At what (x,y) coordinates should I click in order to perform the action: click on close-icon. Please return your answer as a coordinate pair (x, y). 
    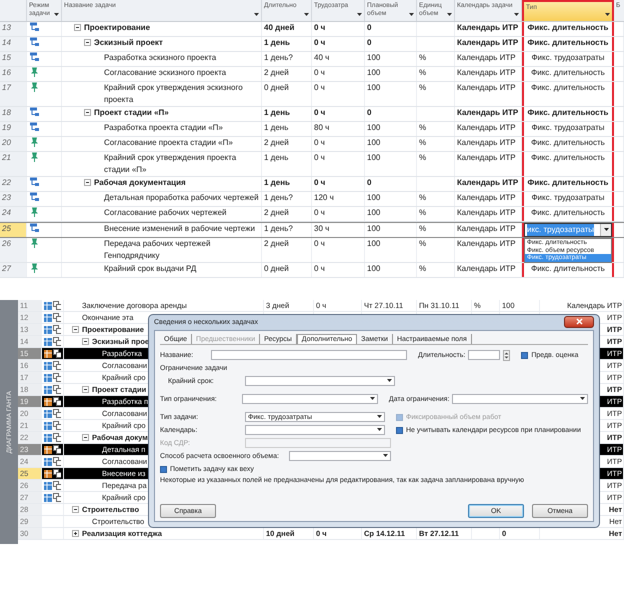
    Looking at the image, I should click on (579, 321).